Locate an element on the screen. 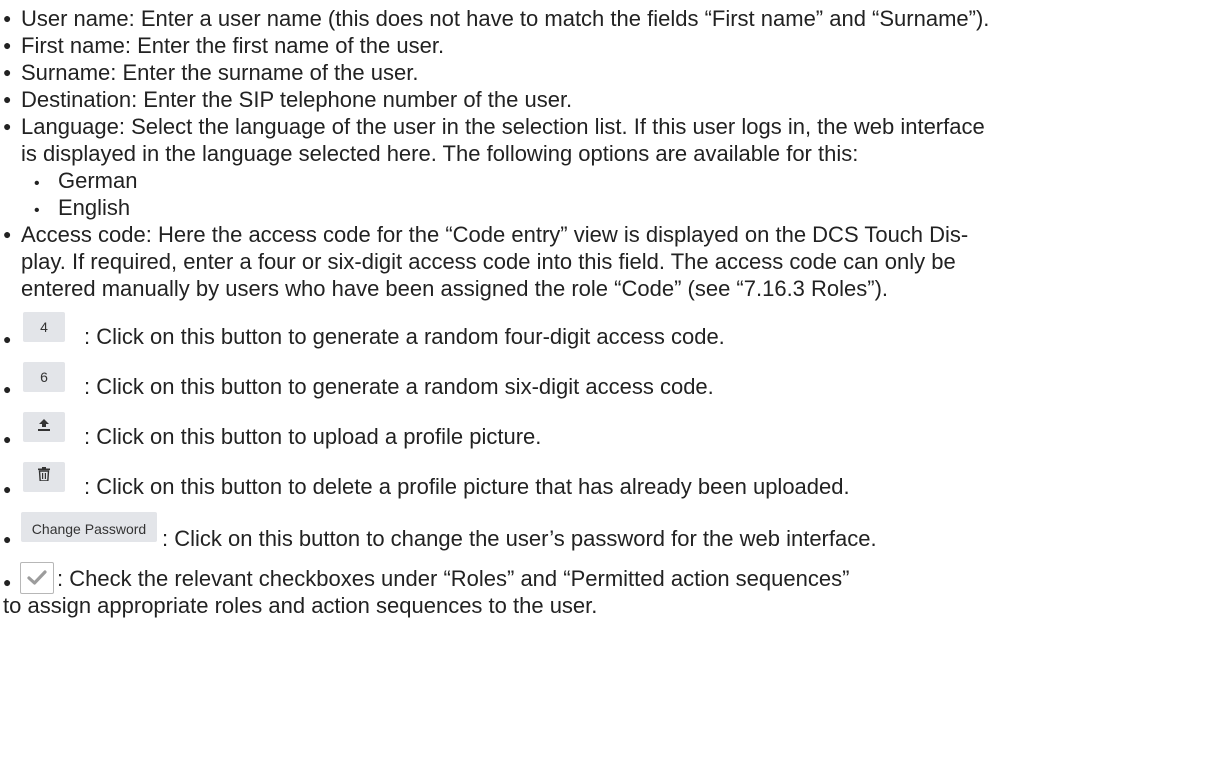 This screenshot has height=771, width=1220. delete-picture-button is located at coordinates (44, 477).